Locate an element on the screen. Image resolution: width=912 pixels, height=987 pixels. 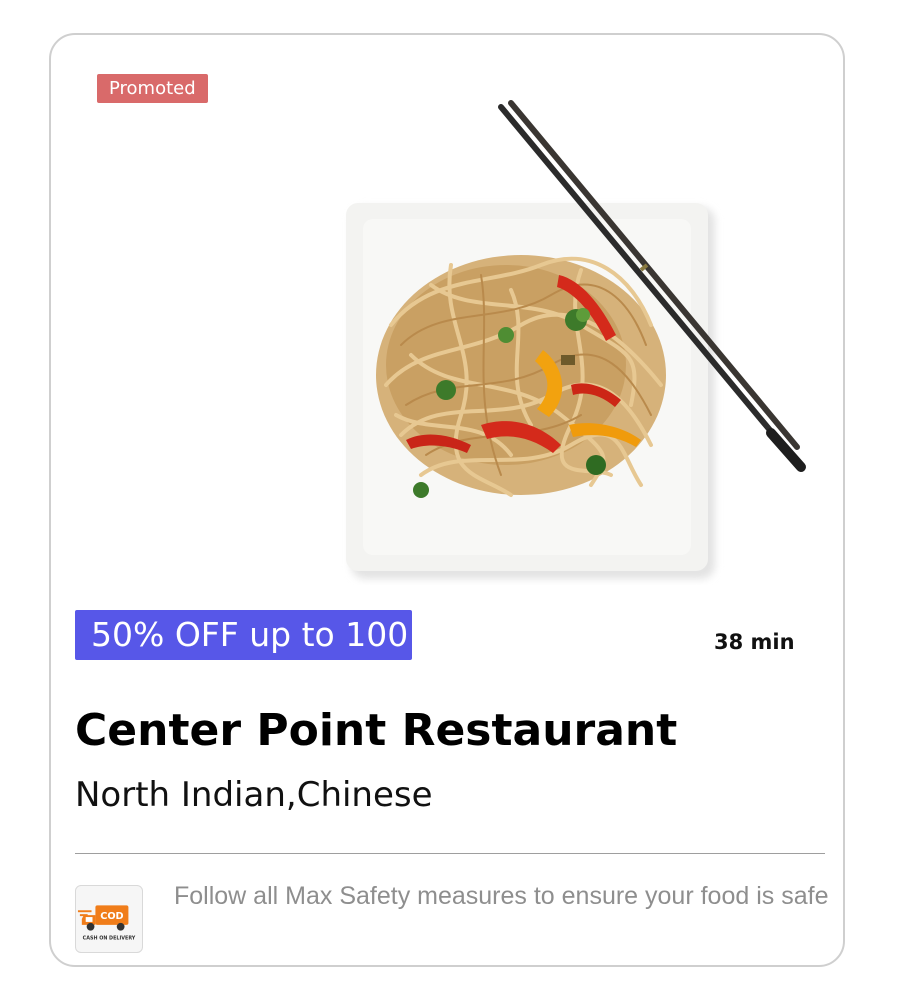
restaurant-name: Center Point Restaurant is located at coordinates (376, 730).